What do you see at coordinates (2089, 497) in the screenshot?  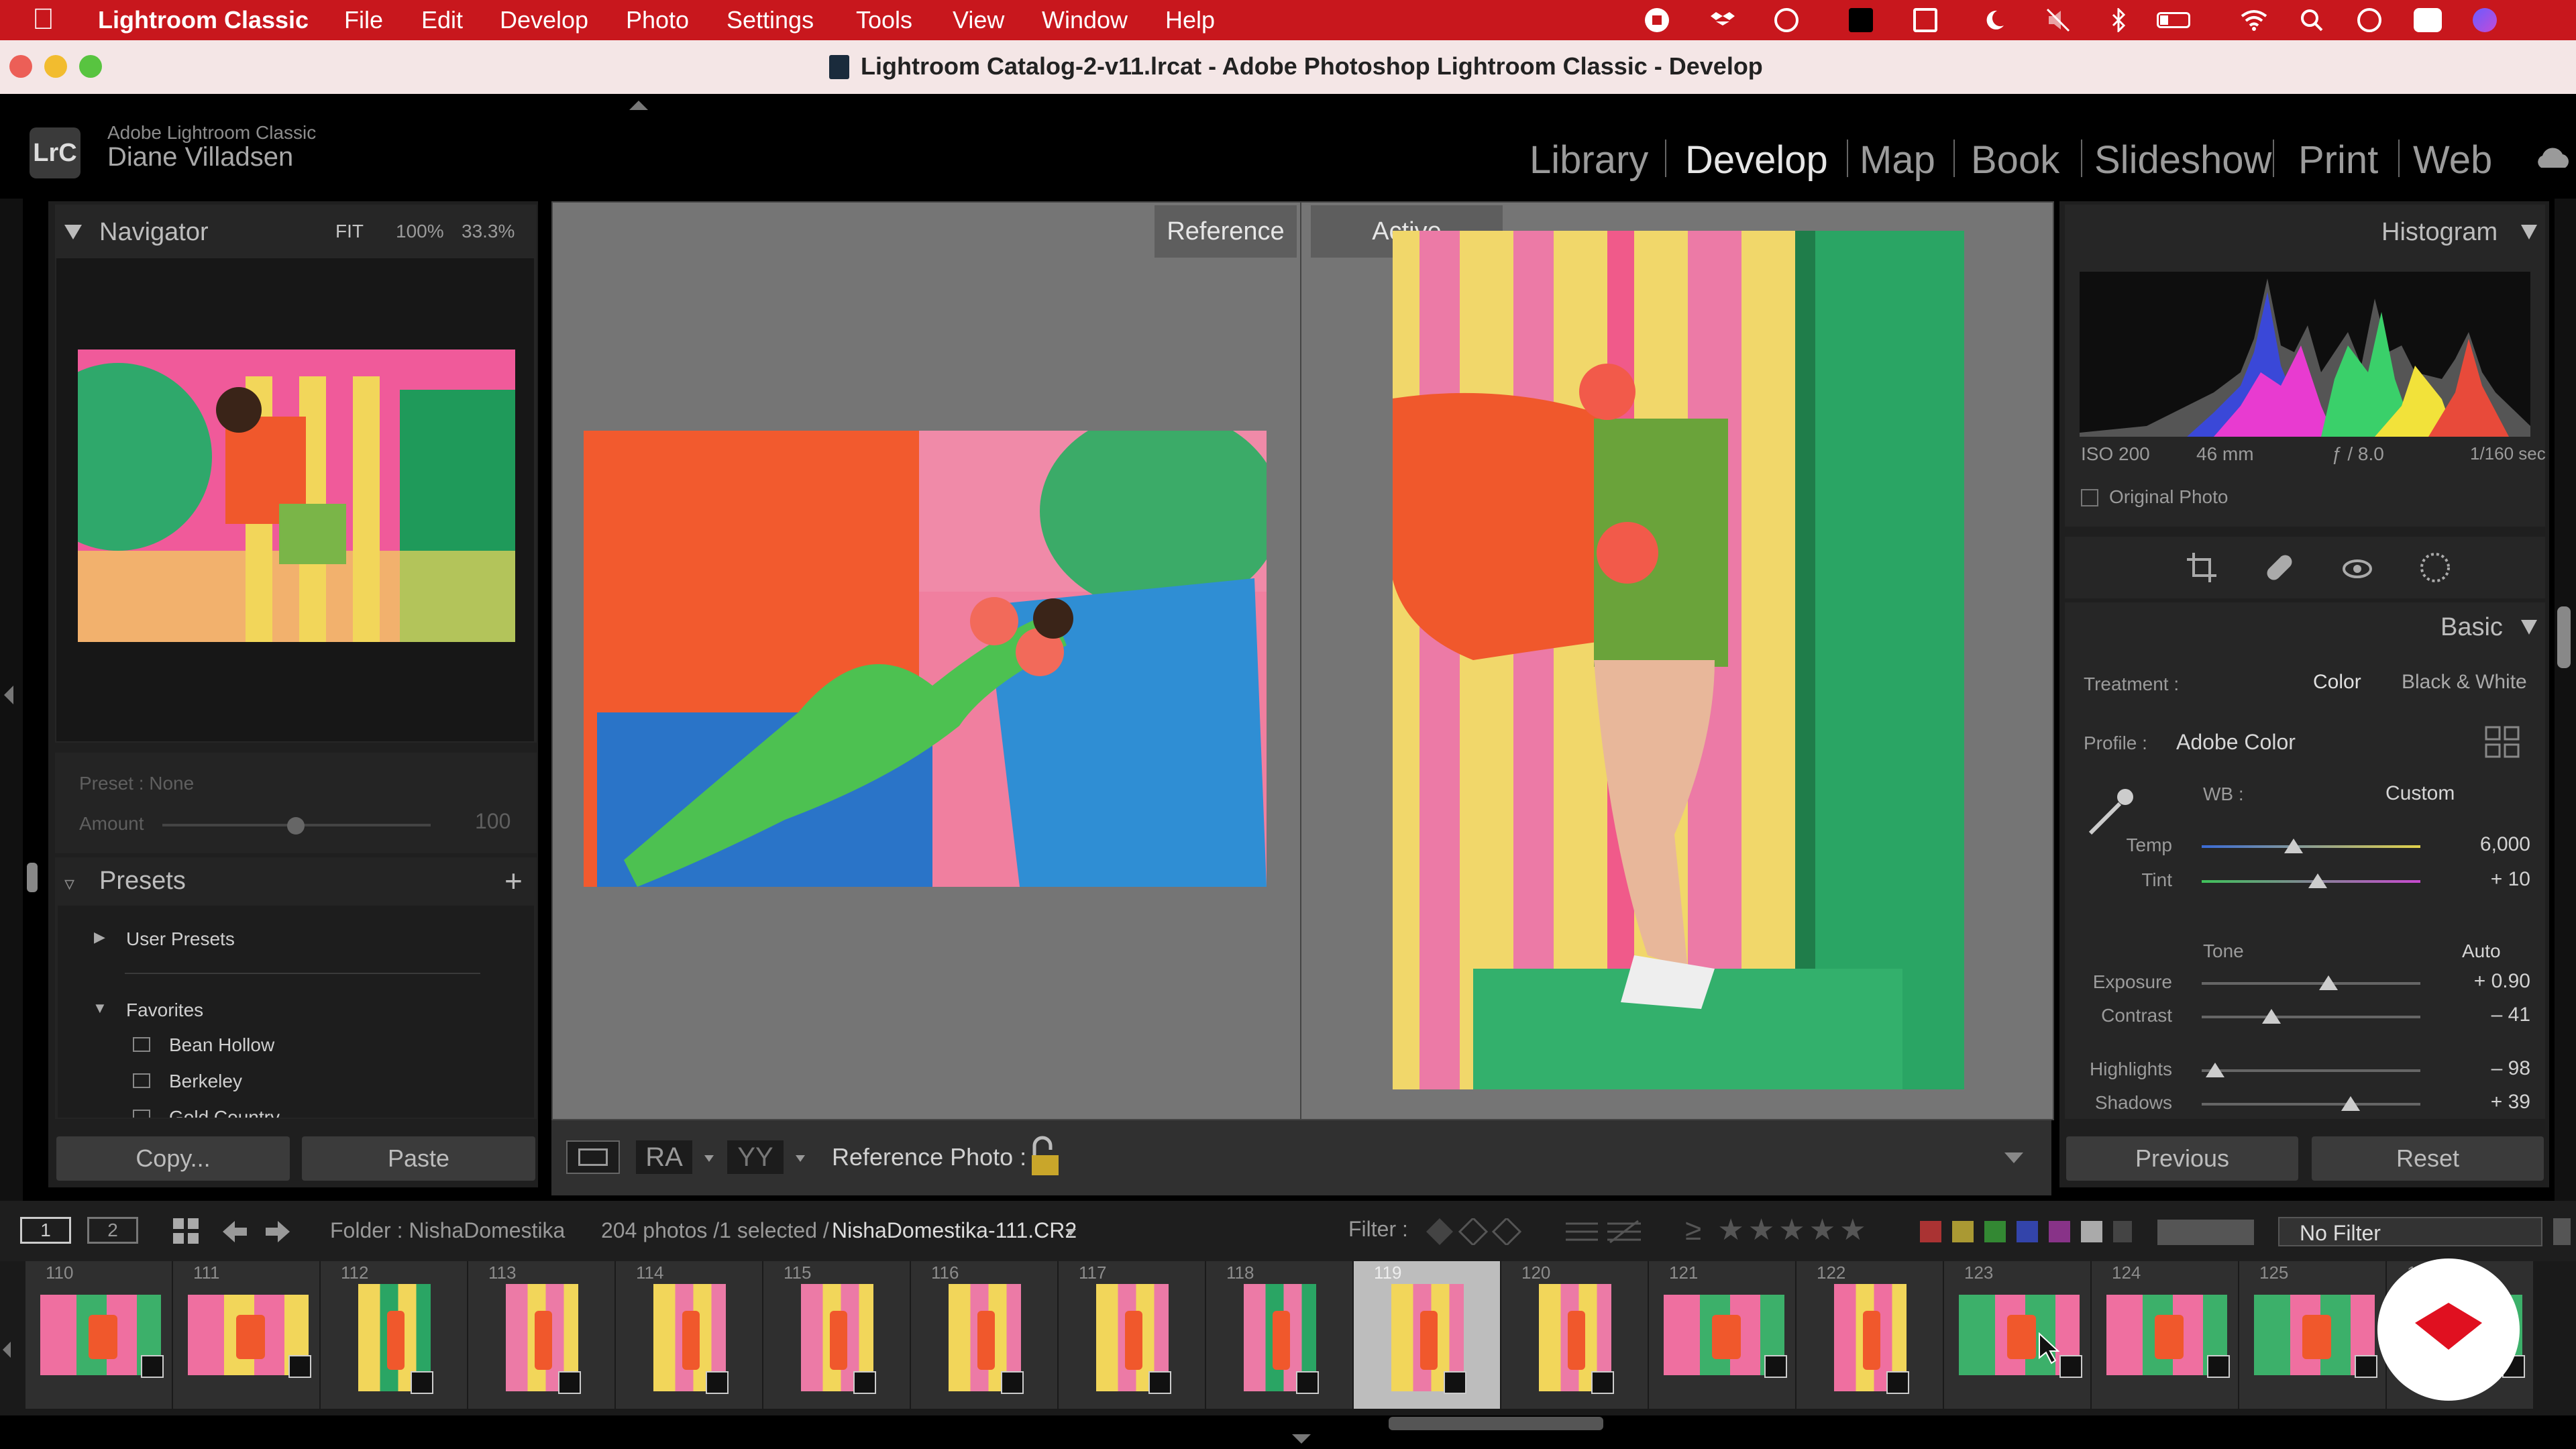 I see `original-photo-checkbox` at bounding box center [2089, 497].